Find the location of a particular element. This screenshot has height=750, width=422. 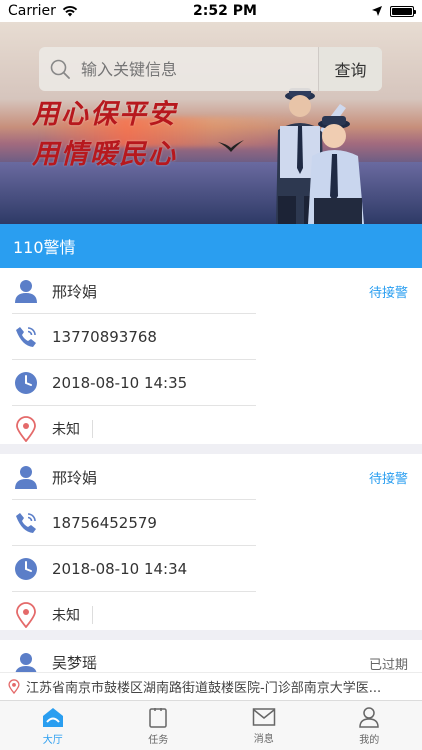

search-input is located at coordinates (199, 69).